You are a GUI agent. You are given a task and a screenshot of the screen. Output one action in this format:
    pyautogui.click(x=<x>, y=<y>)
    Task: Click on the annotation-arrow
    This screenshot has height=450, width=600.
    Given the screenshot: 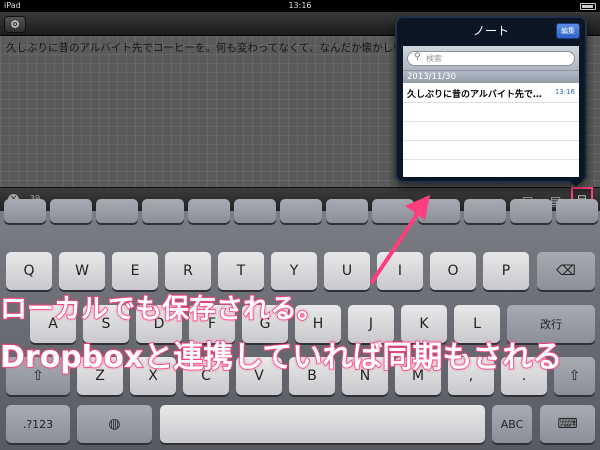 What is the action you would take?
    pyautogui.click(x=400, y=239)
    